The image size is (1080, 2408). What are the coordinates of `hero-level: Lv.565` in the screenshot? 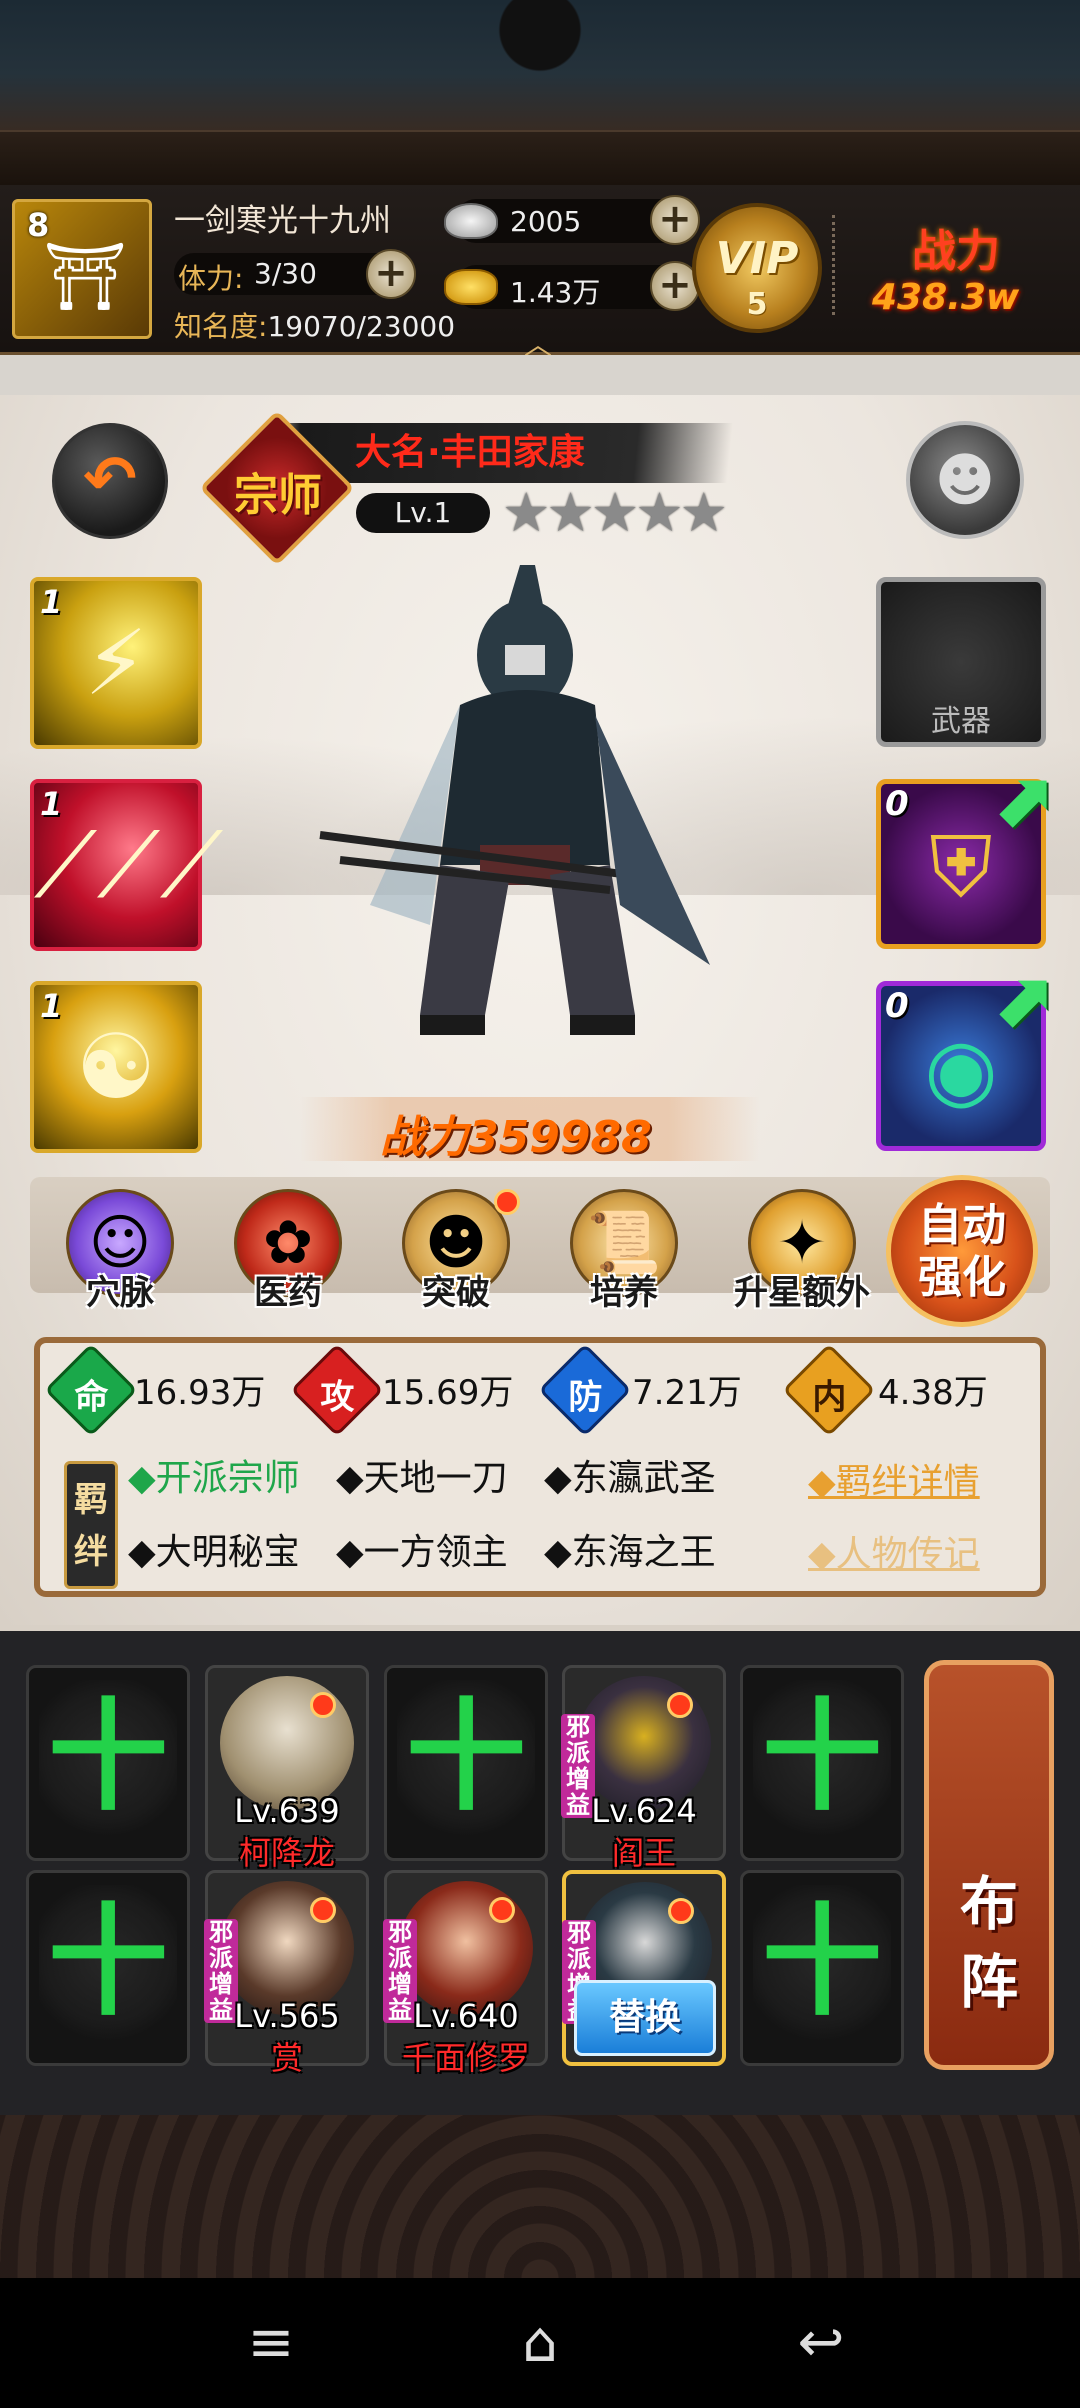 It's located at (287, 2016).